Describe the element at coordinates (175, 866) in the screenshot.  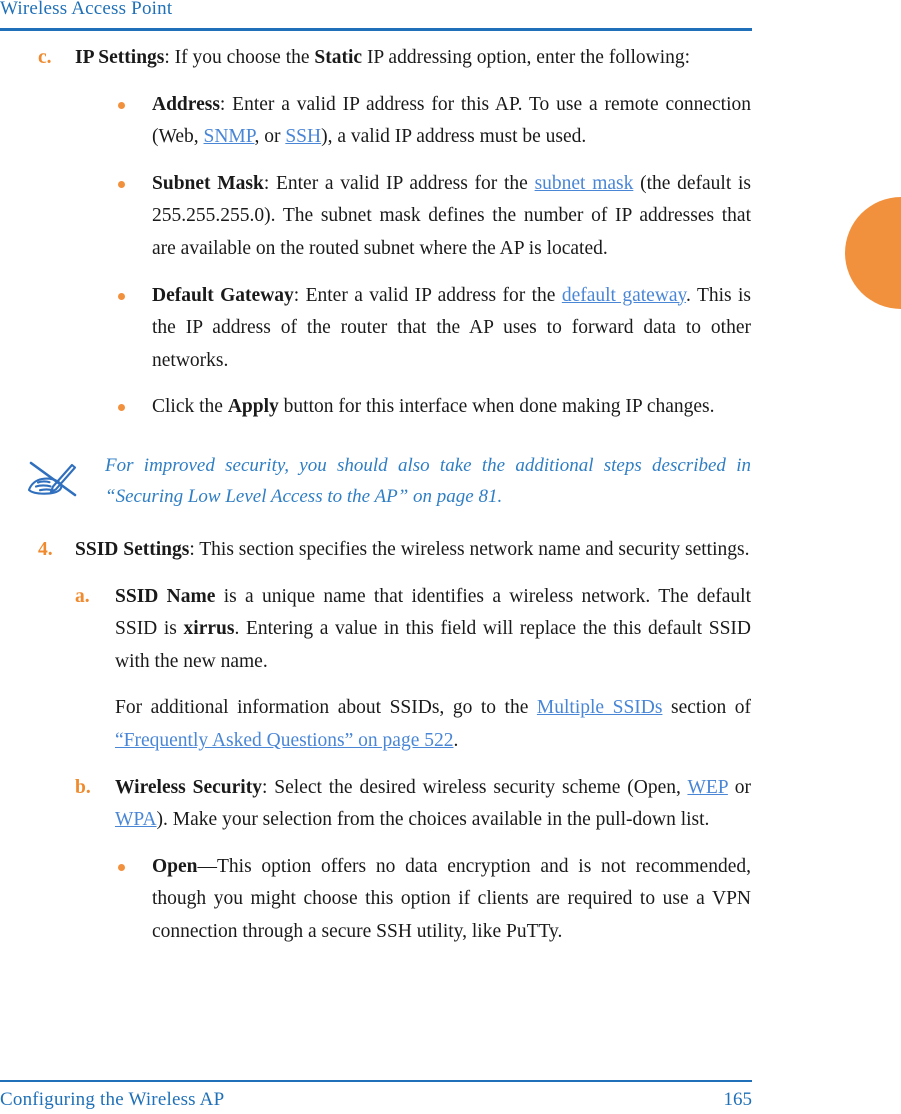
I see `term-open: Open` at that location.